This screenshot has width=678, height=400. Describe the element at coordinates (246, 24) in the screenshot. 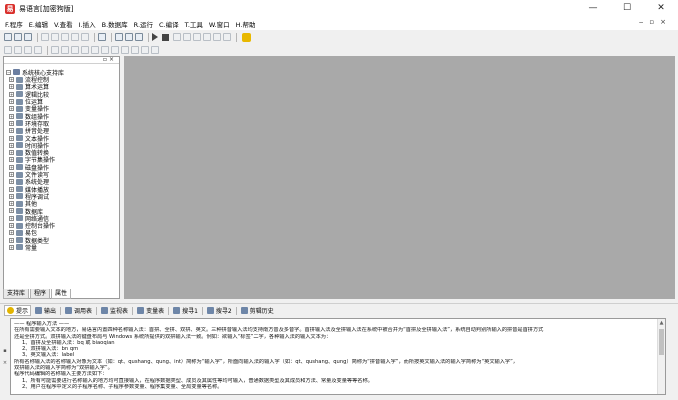

I see `menu-help: H.帮助` at that location.